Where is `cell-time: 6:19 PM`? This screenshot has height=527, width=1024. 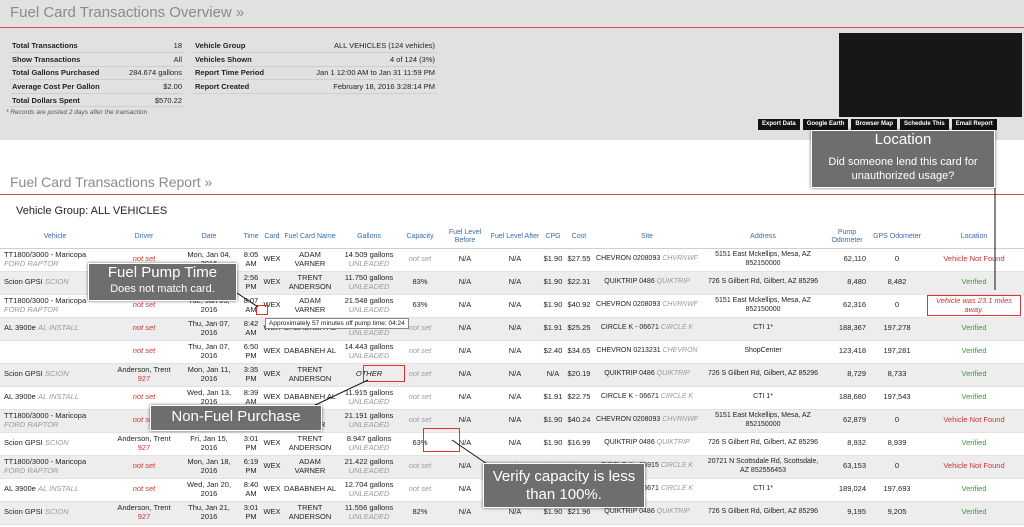 cell-time: 6:19 PM is located at coordinates (251, 467).